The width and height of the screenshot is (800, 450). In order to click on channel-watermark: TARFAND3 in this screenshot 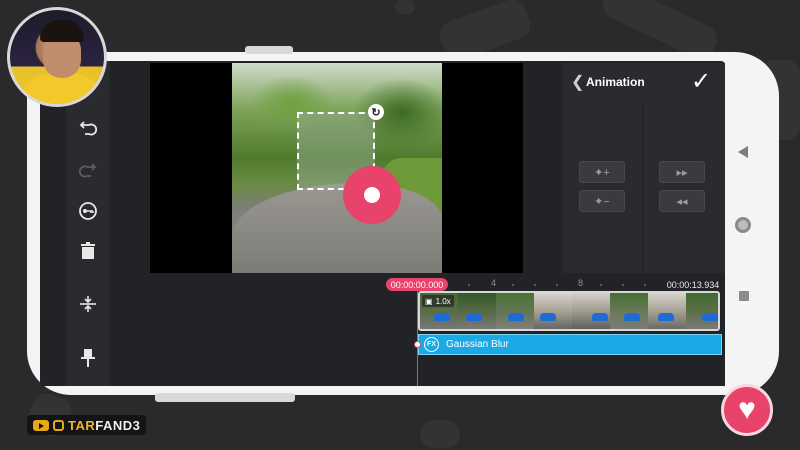, I will do `click(87, 425)`.